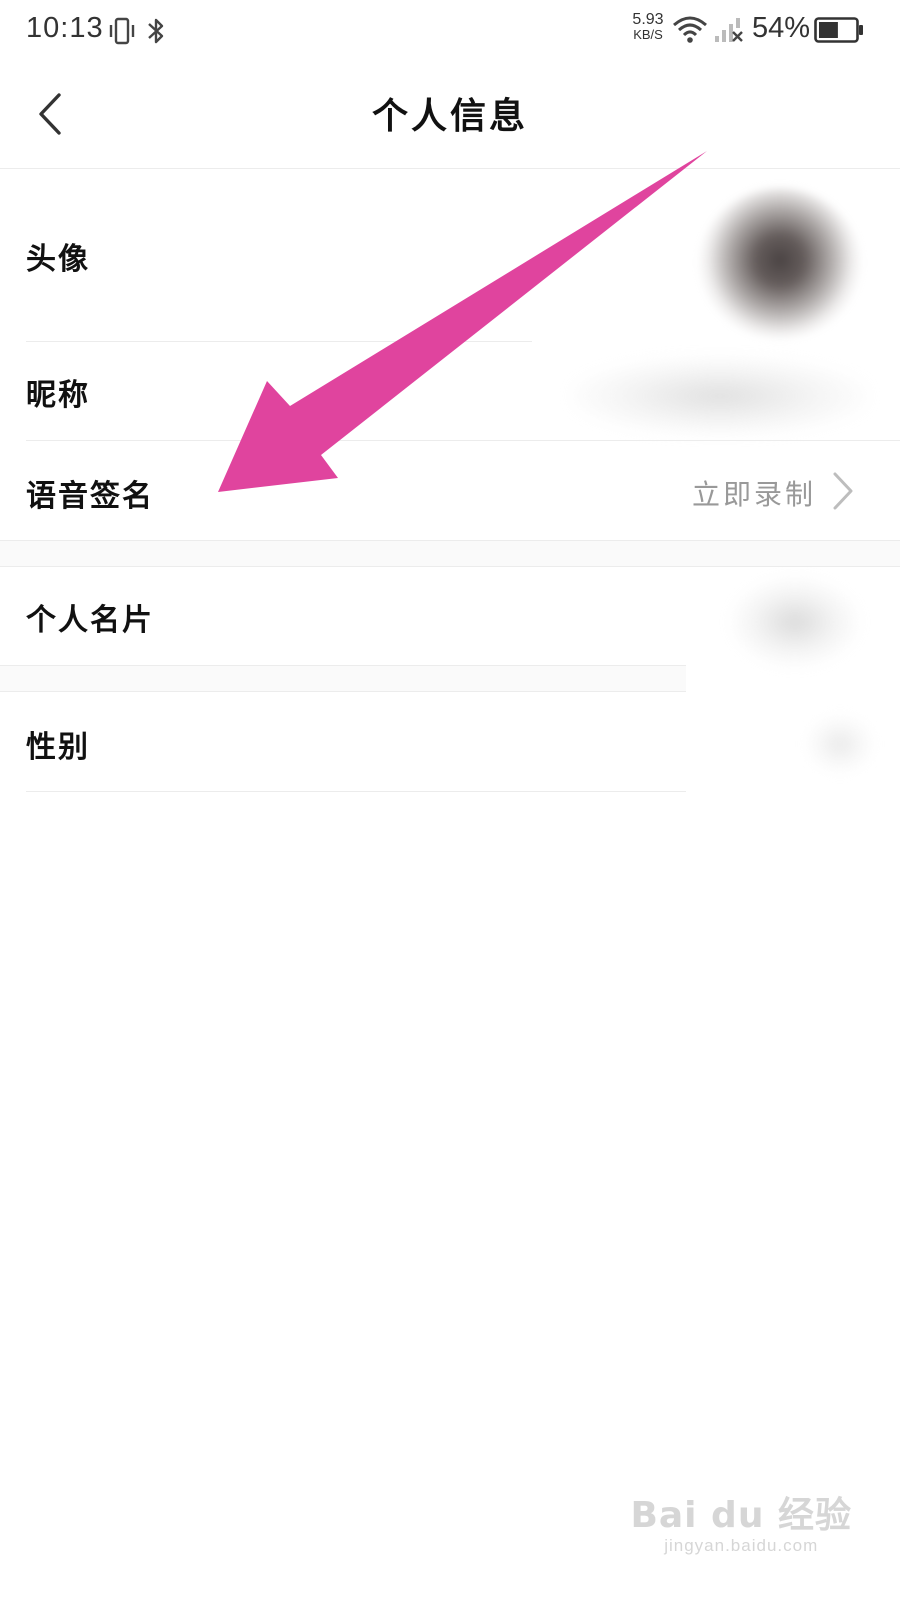 This screenshot has height=1600, width=900. Describe the element at coordinates (58, 395) in the screenshot. I see `row-label-nickname: 昵称` at that location.